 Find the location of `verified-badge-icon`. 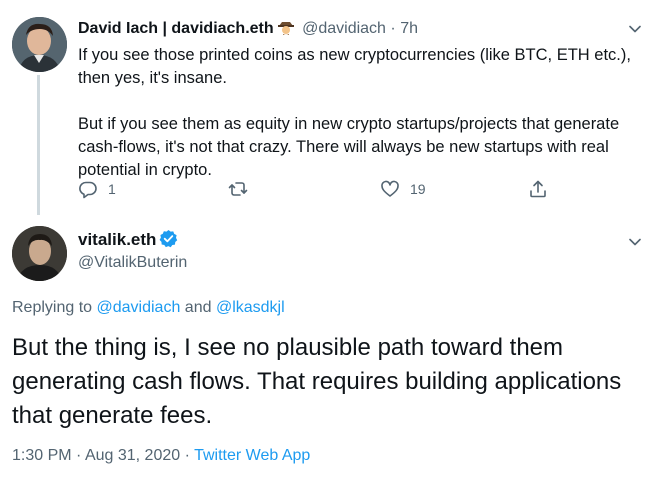

verified-badge-icon is located at coordinates (168, 238).